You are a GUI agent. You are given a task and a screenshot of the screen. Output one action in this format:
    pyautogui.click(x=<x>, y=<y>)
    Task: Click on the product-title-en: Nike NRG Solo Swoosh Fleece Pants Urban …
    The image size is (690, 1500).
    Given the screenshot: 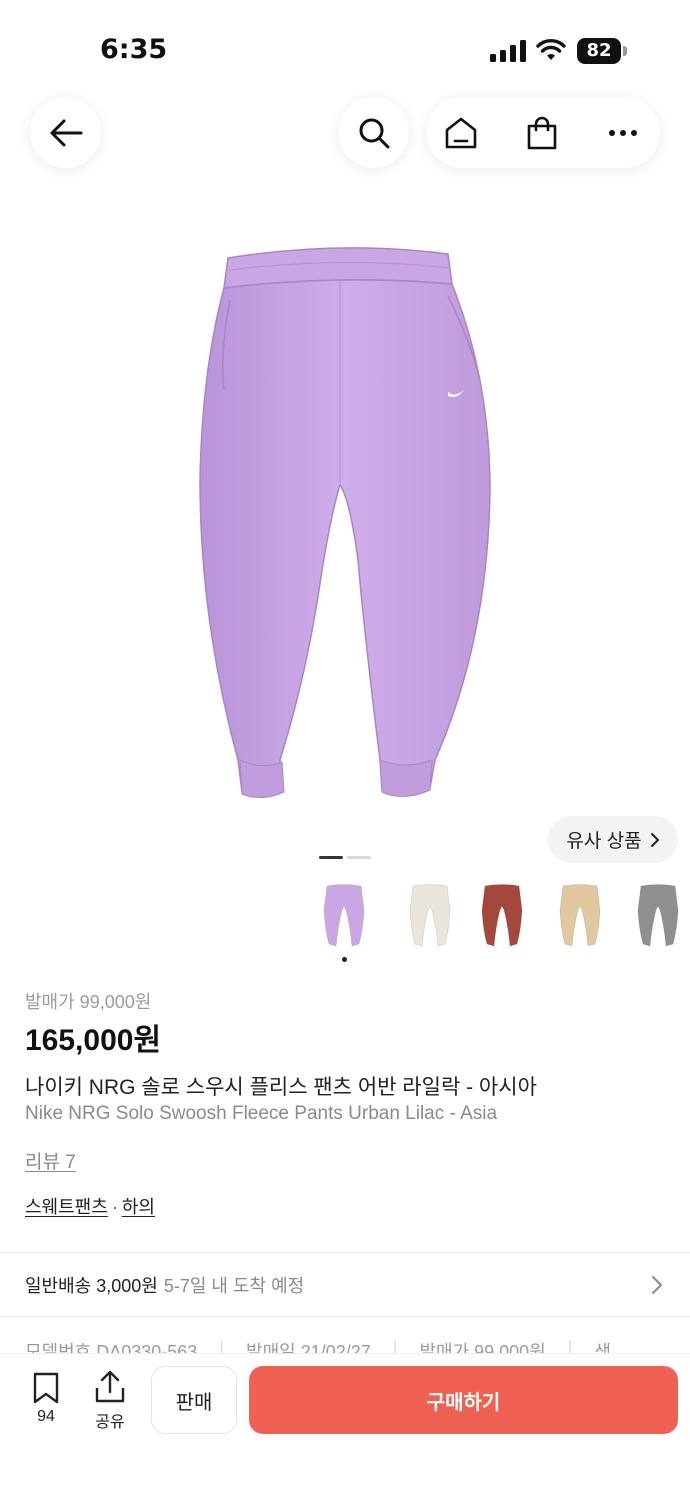 What is the action you would take?
    pyautogui.click(x=261, y=1113)
    